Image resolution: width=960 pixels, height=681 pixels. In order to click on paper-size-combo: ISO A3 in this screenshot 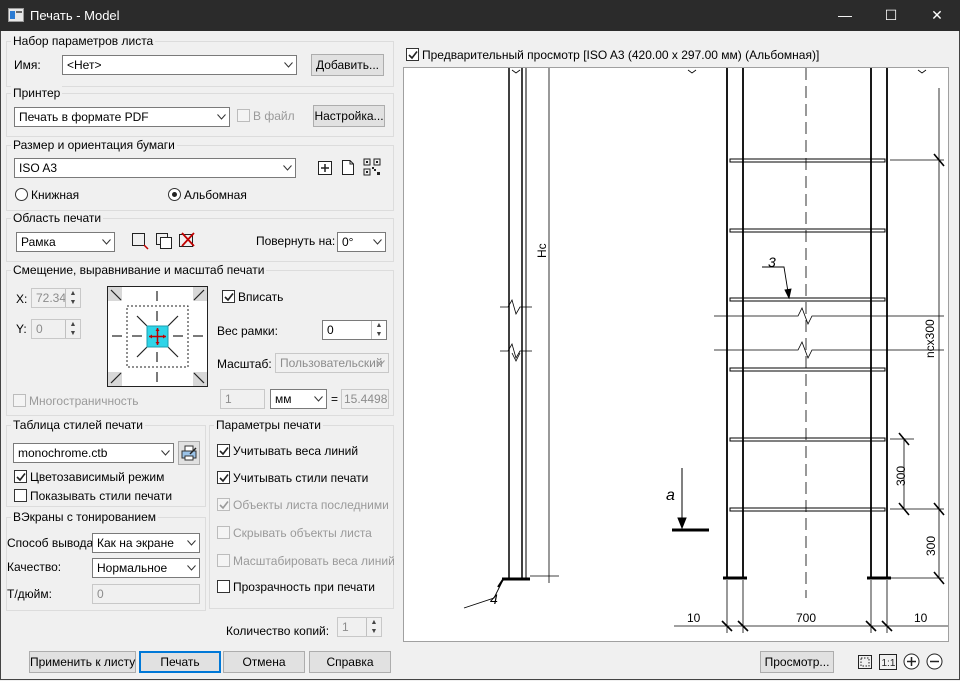, I will do `click(155, 168)`.